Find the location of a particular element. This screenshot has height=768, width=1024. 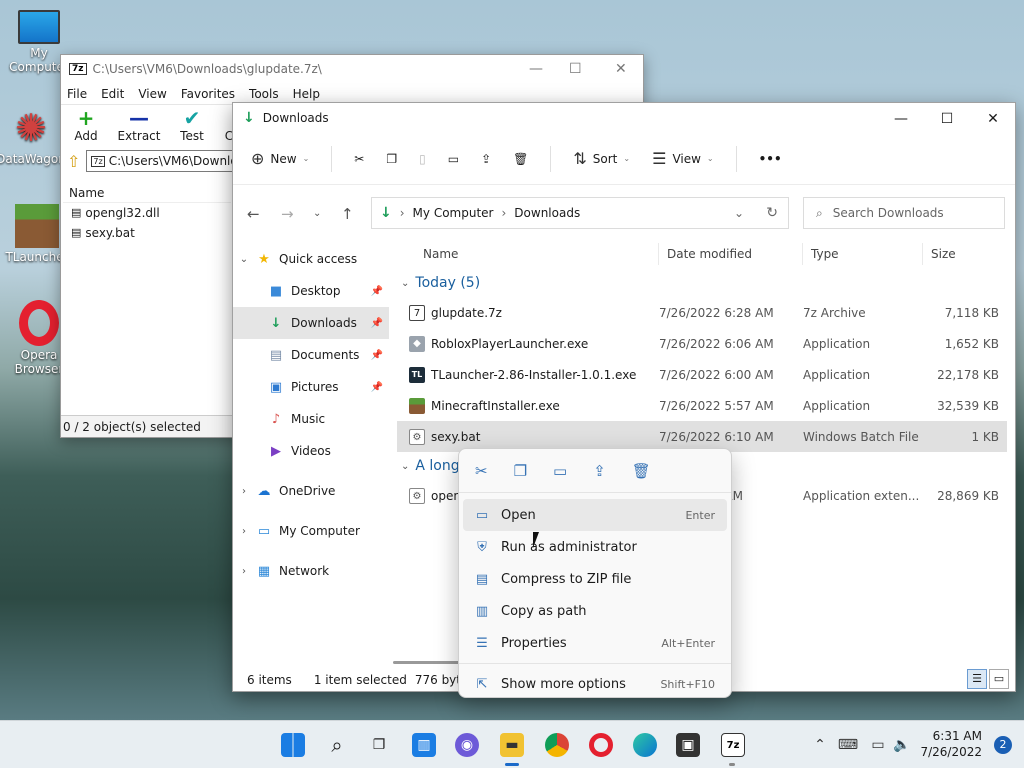

menu-item-compress-zip: ▤ Compress to ZIP file is located at coordinates (595, 579).